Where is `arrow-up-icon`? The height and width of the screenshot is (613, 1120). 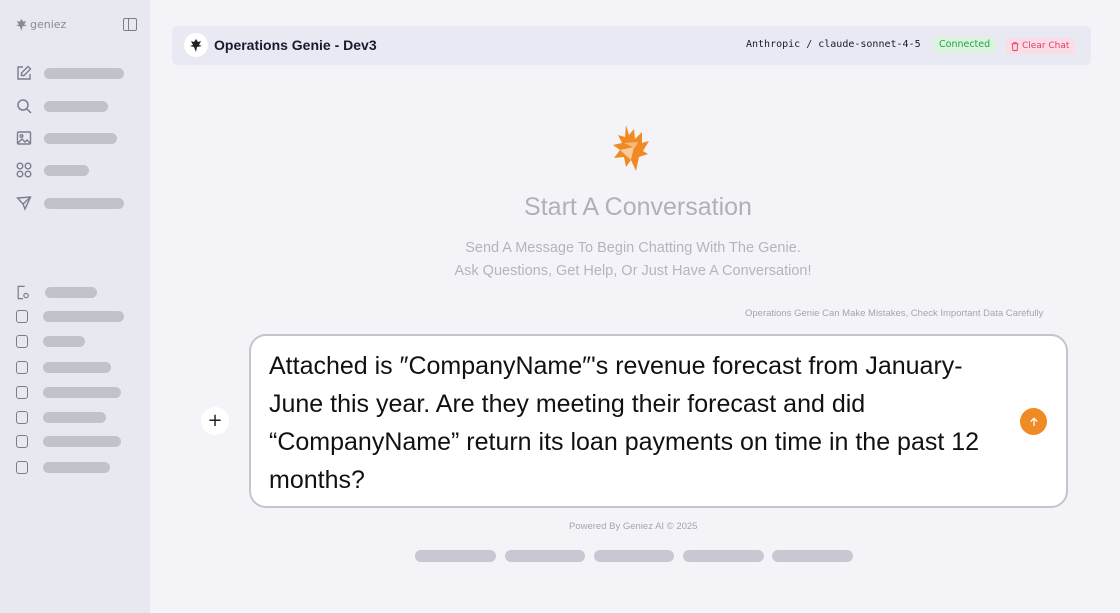 arrow-up-icon is located at coordinates (1033, 421).